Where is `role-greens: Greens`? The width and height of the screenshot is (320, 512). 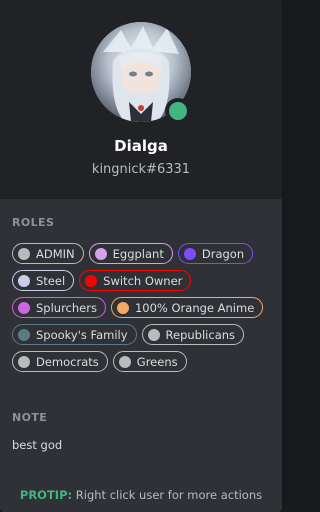
role-greens: Greens is located at coordinates (149, 361).